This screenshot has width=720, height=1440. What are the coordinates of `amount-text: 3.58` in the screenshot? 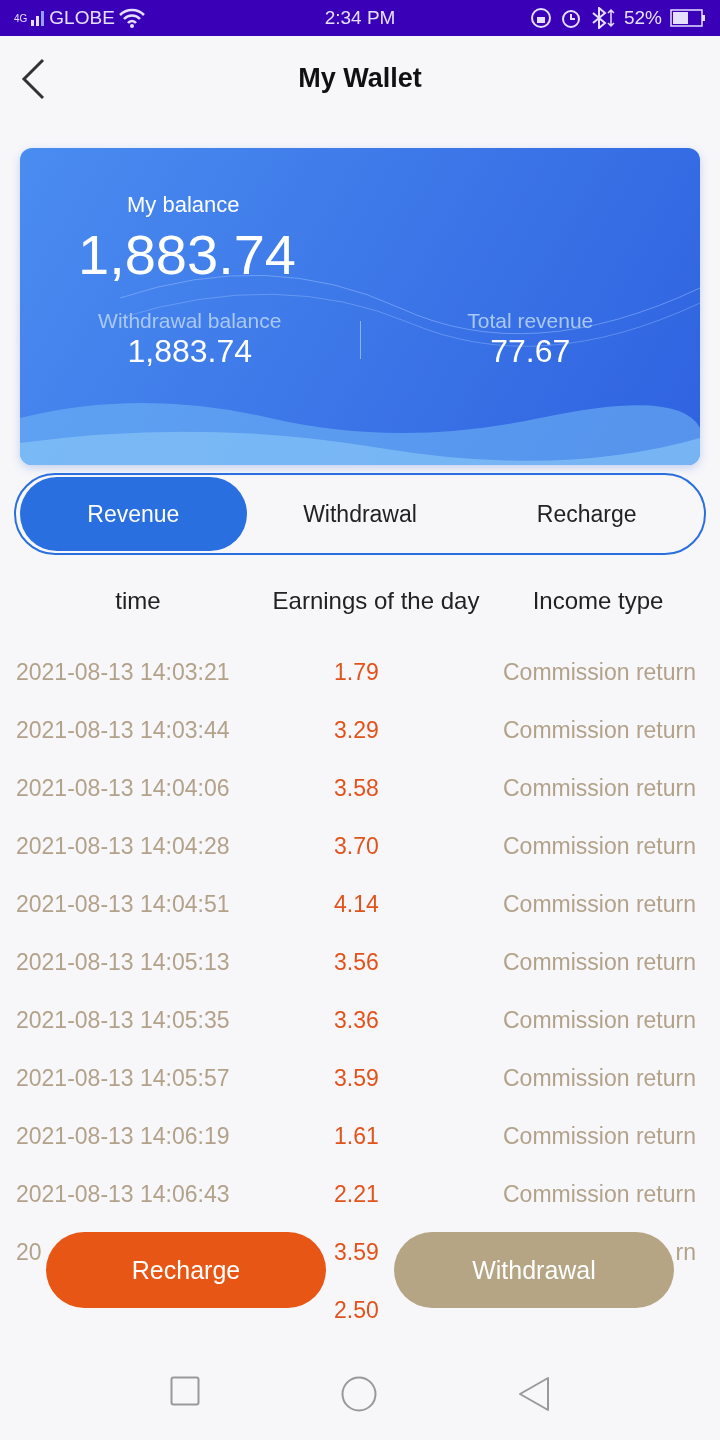 It's located at (356, 788).